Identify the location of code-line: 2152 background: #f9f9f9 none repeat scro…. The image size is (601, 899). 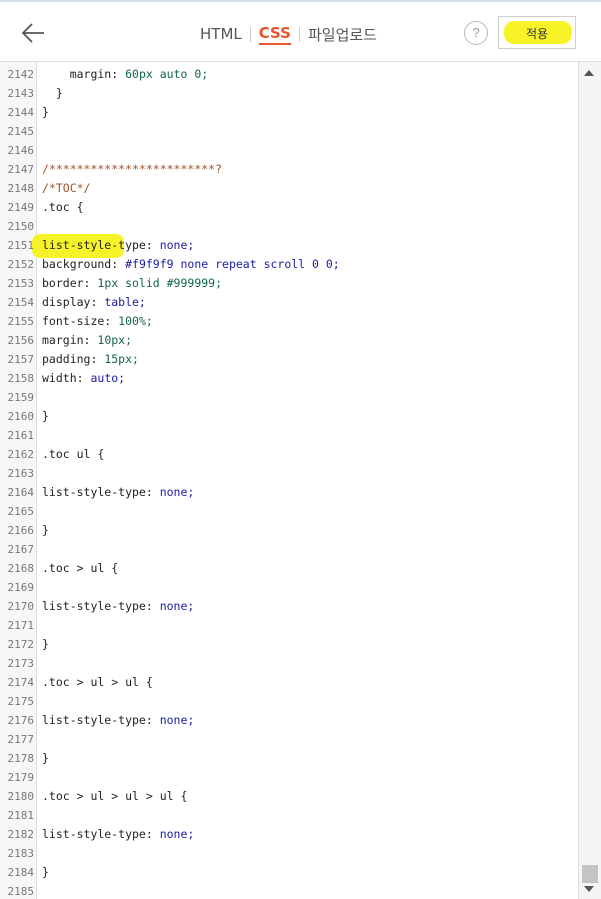
(289, 264).